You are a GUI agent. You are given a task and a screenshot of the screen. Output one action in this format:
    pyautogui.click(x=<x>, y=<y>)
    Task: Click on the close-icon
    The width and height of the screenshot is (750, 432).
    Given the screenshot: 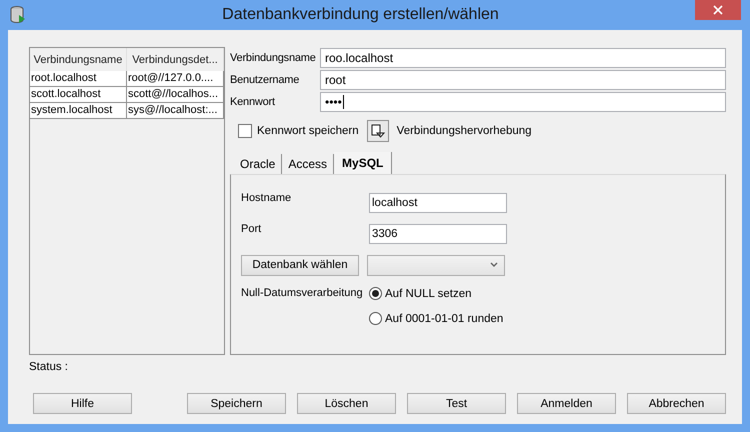 What is the action you would take?
    pyautogui.click(x=718, y=10)
    